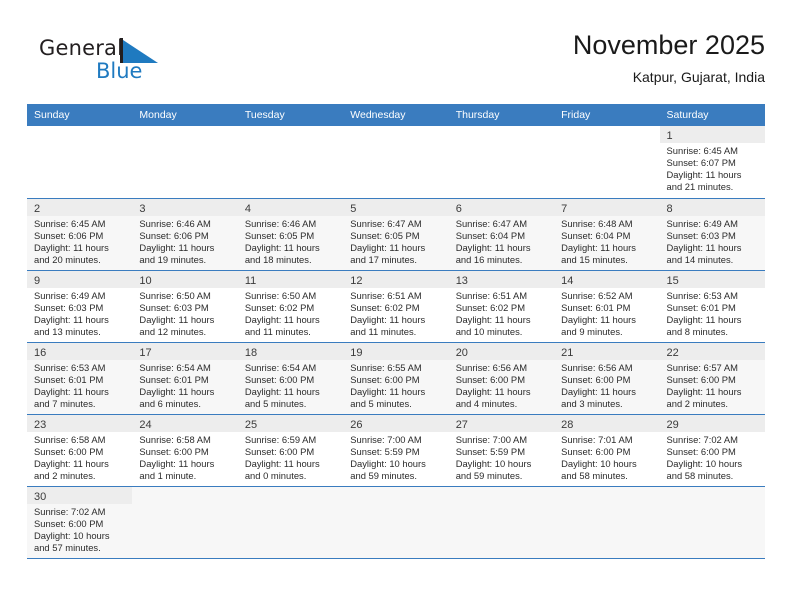  I want to click on day-number: 22, so click(712, 351).